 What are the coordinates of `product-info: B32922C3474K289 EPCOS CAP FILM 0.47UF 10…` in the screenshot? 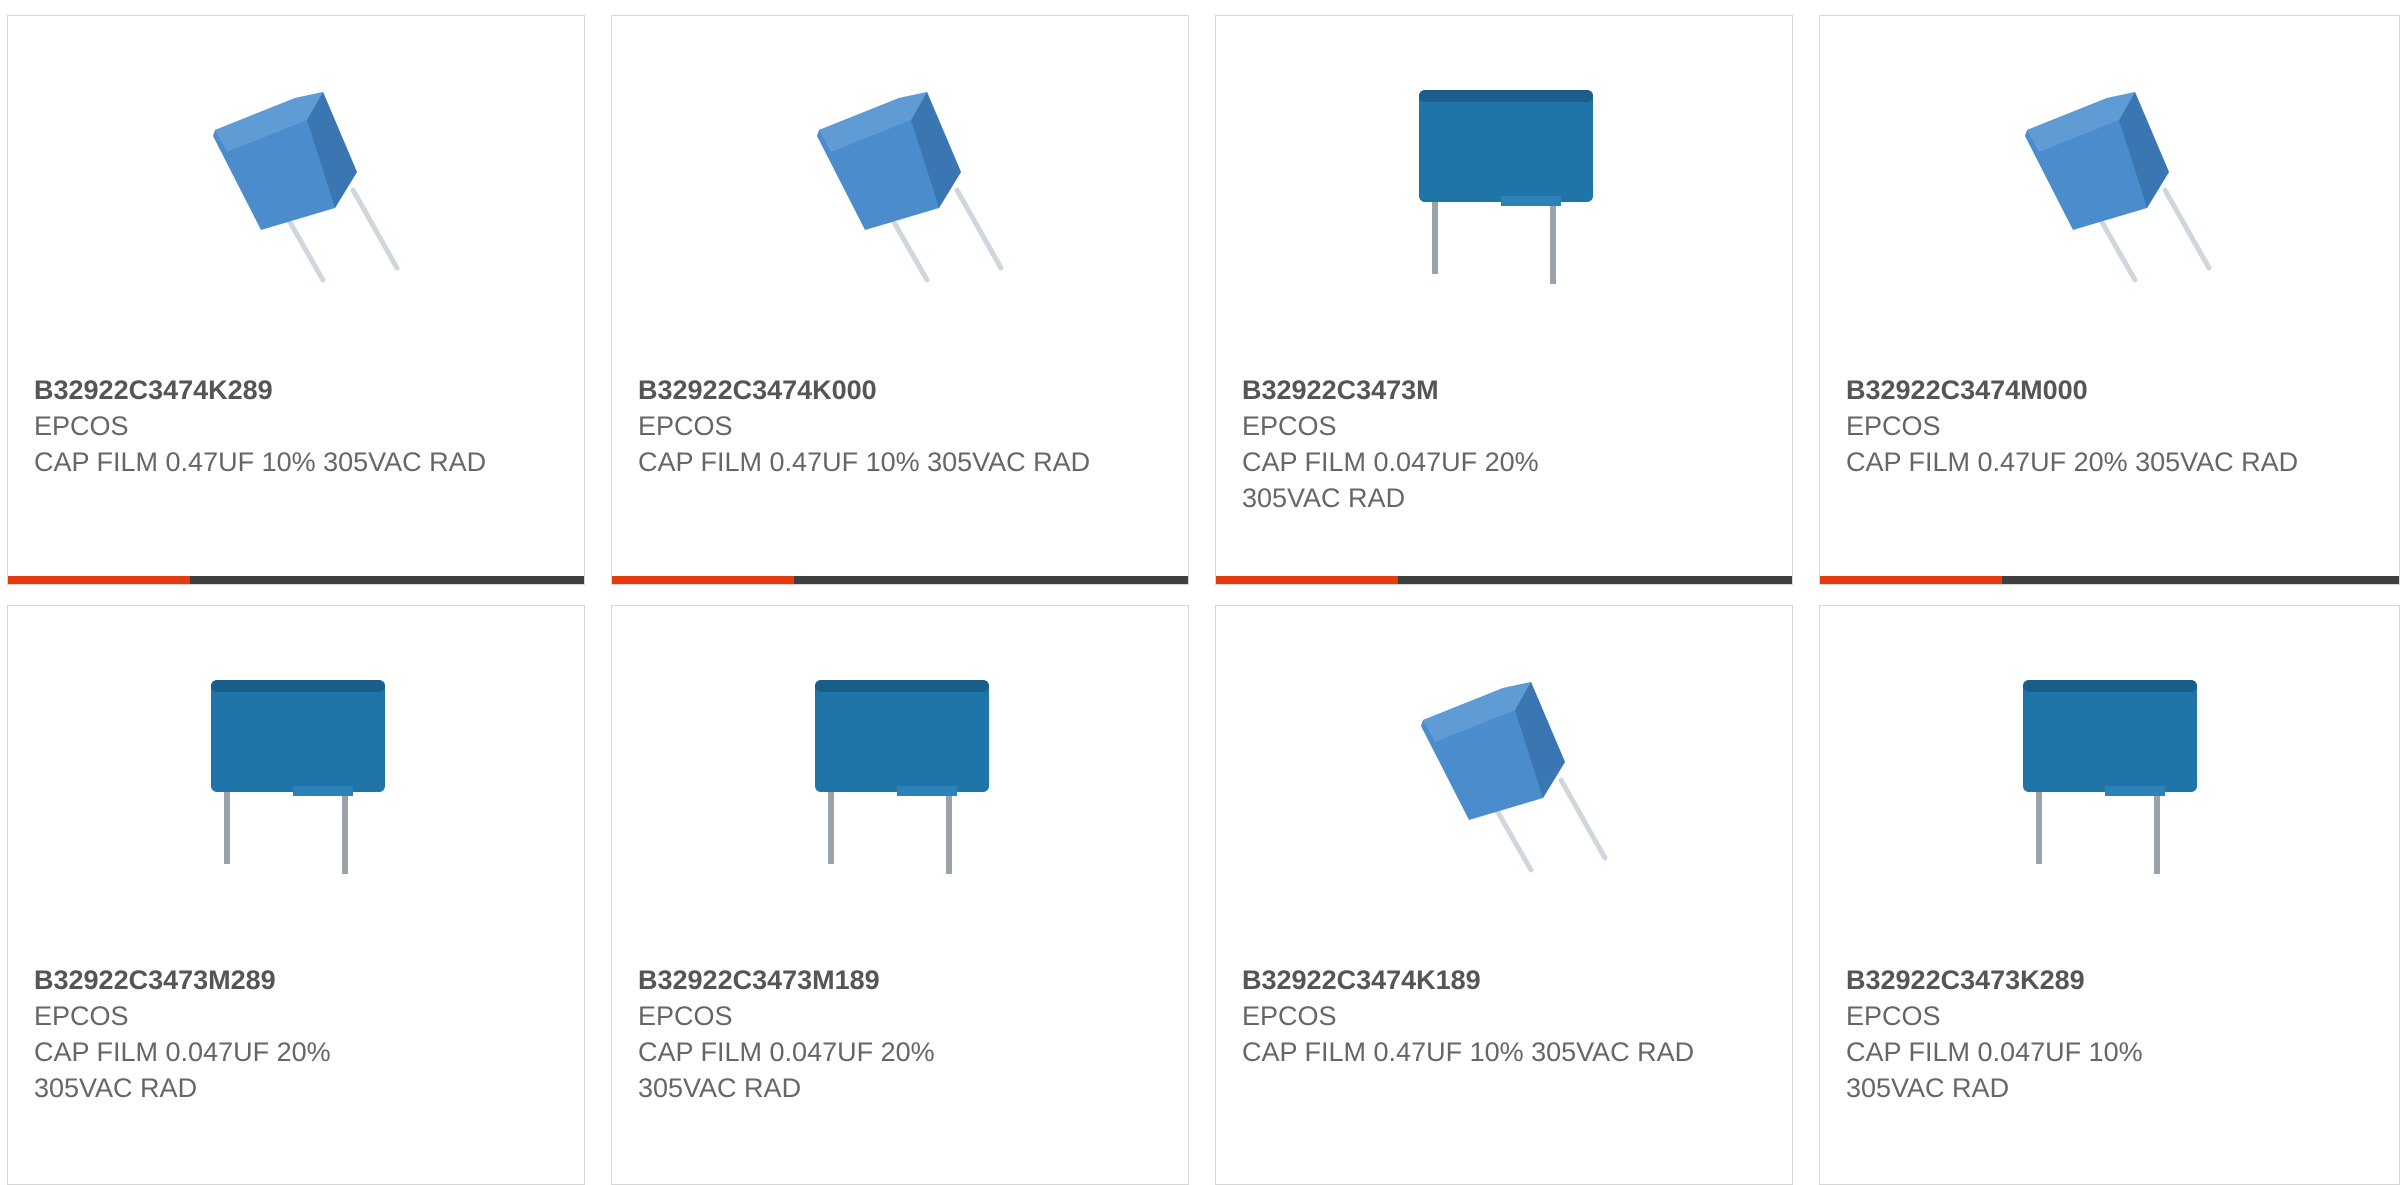 It's located at (269, 426).